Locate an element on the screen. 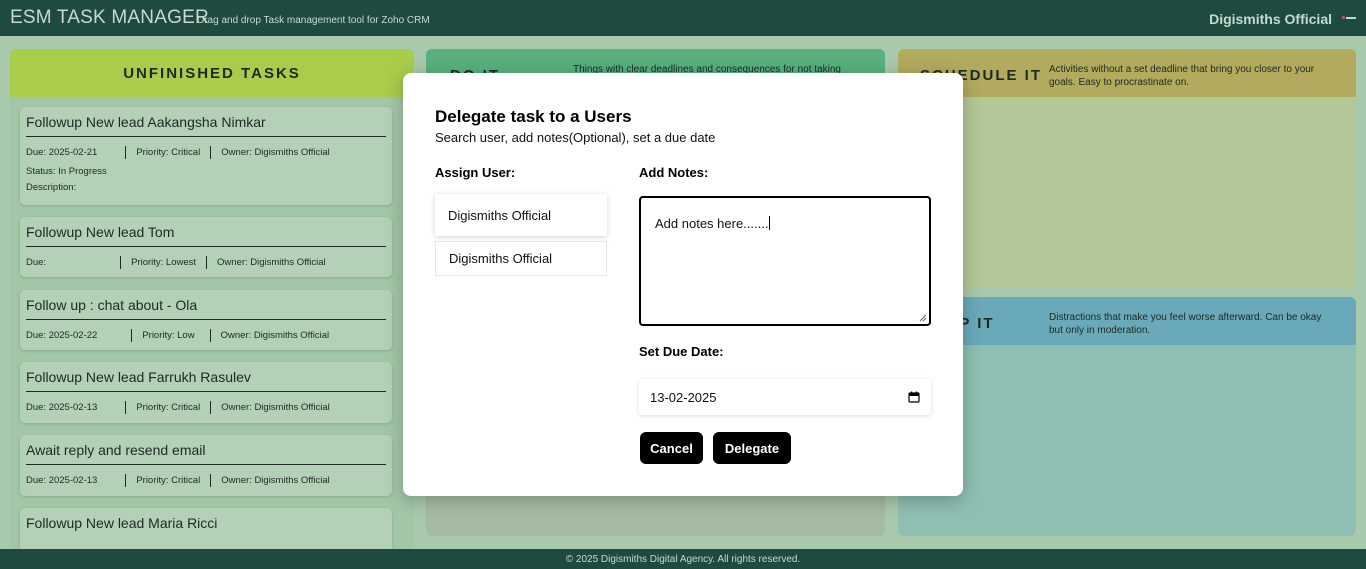 The image size is (1366, 569). task-status: Status: In Progress is located at coordinates (66, 171).